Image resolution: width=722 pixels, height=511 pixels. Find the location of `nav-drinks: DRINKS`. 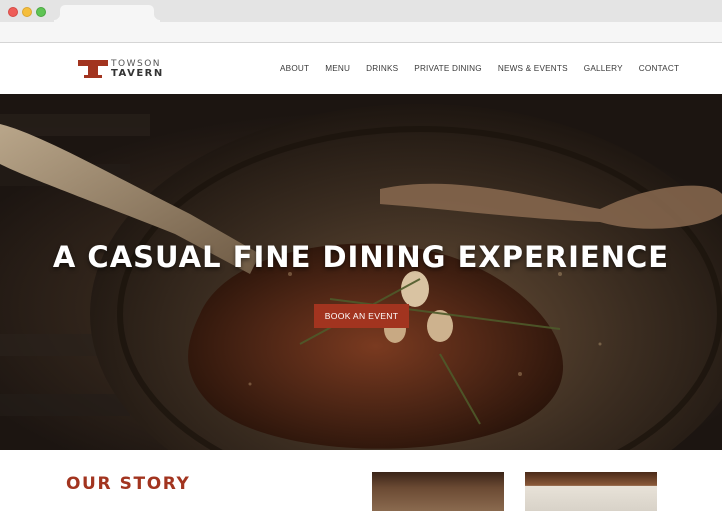

nav-drinks: DRINKS is located at coordinates (382, 69).